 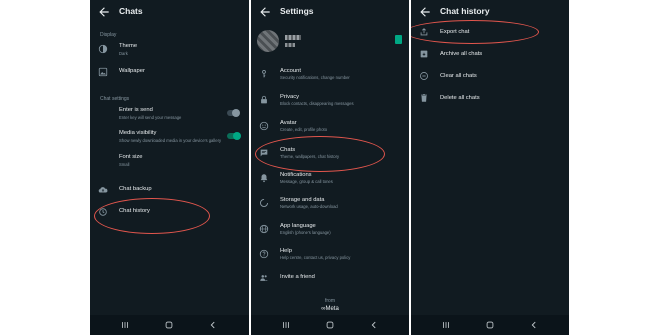 I want to click on wallpaper-row: Wallpaper, so click(x=169, y=72).